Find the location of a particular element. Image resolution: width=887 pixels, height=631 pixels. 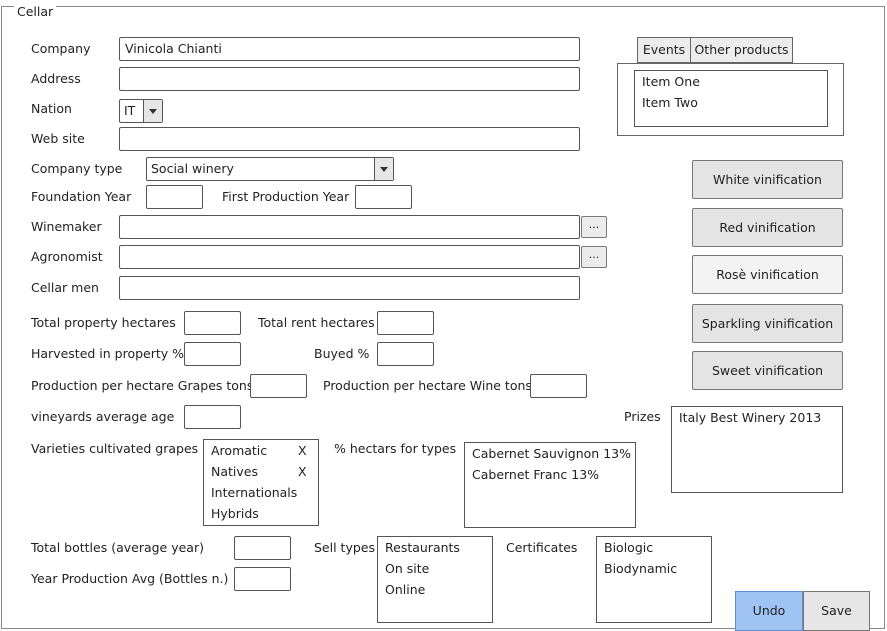

website-label: Web site is located at coordinates (58, 138).